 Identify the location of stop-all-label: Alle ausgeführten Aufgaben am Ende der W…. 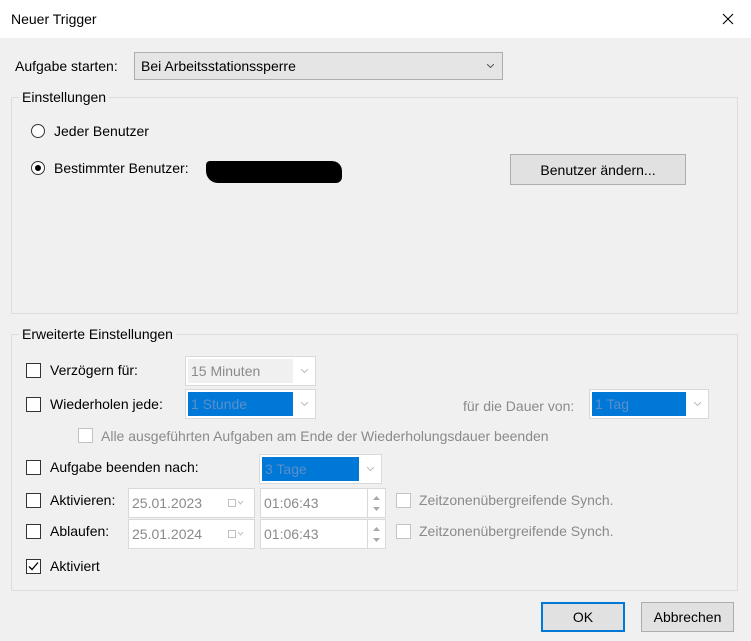
(325, 436).